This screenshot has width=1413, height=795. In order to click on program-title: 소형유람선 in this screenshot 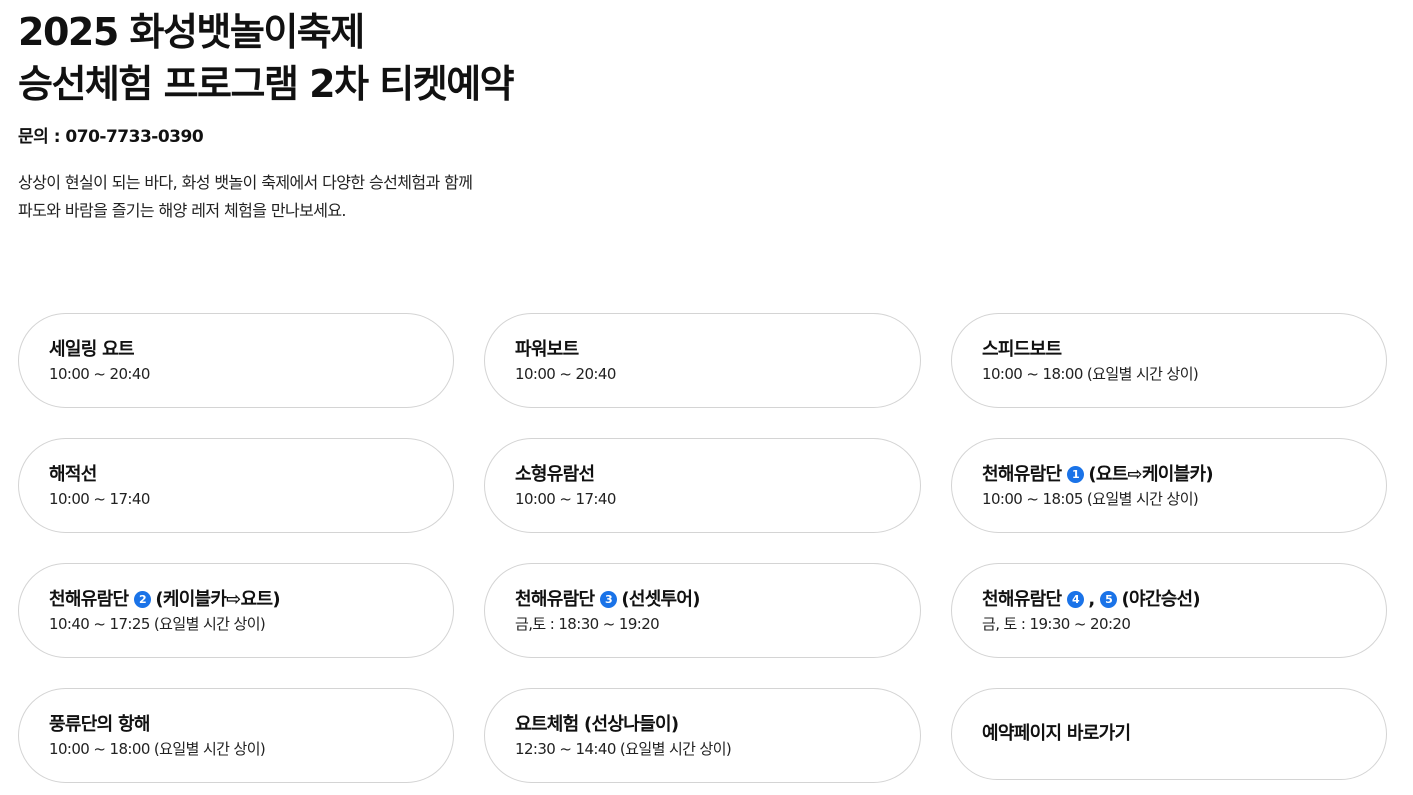, I will do `click(555, 474)`.